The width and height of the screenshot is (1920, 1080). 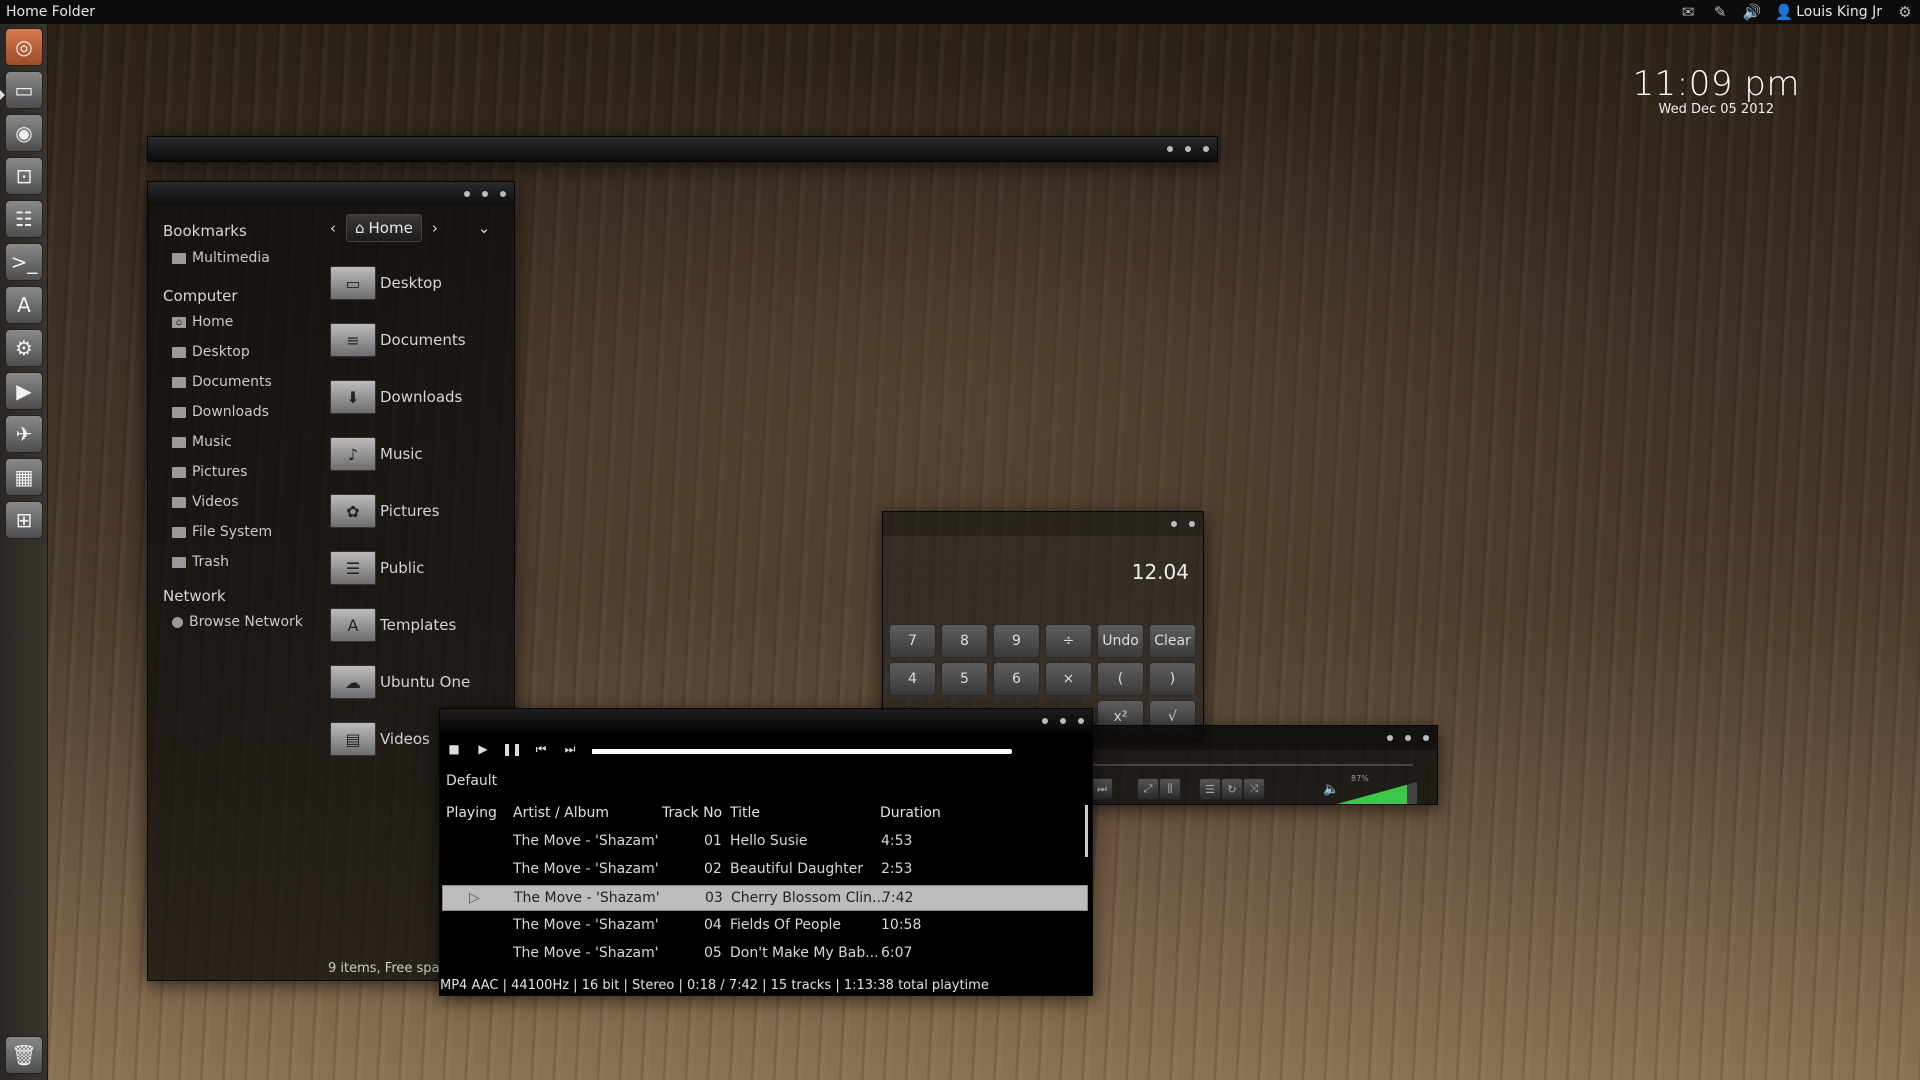 What do you see at coordinates (380, 739) in the screenshot?
I see `folder-videos: ▤ Videos` at bounding box center [380, 739].